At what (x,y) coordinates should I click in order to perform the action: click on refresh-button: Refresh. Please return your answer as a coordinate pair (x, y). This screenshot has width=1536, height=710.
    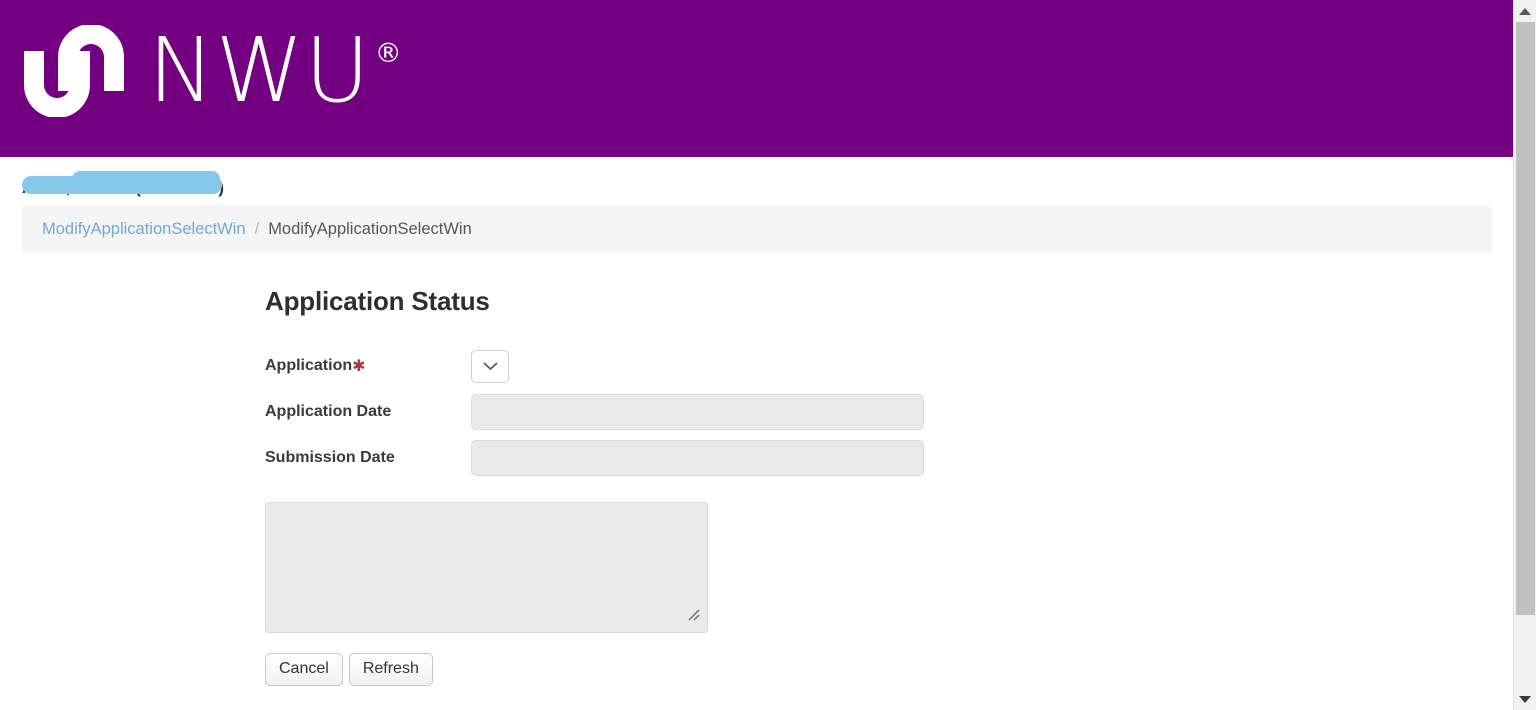
    Looking at the image, I should click on (390, 669).